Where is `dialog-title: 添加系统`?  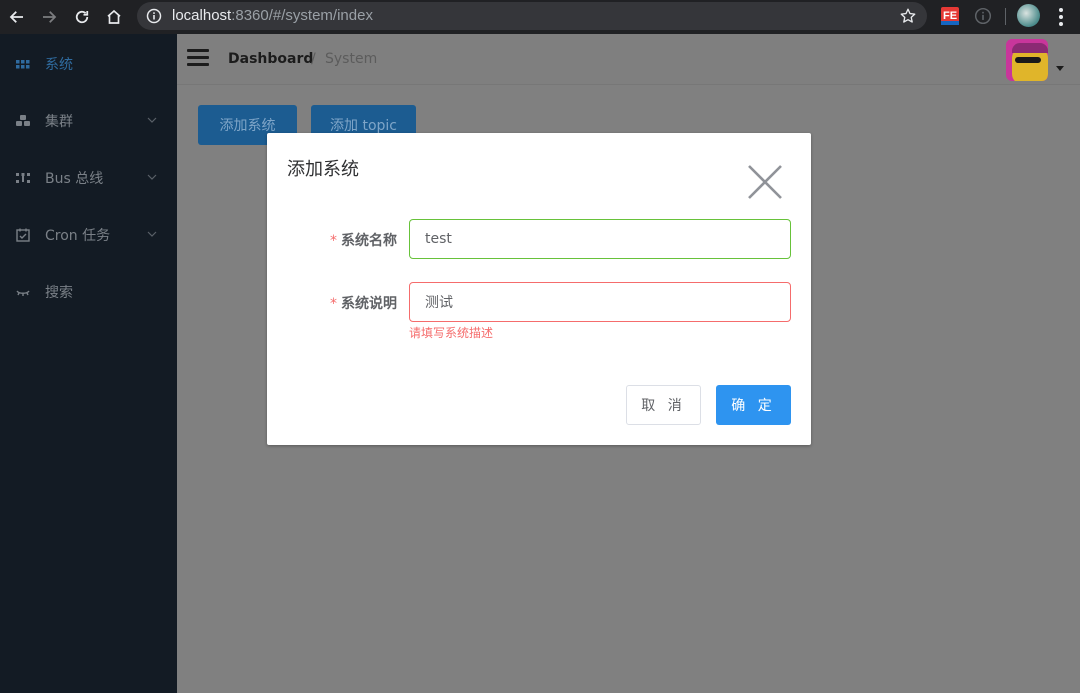 dialog-title: 添加系统 is located at coordinates (323, 169).